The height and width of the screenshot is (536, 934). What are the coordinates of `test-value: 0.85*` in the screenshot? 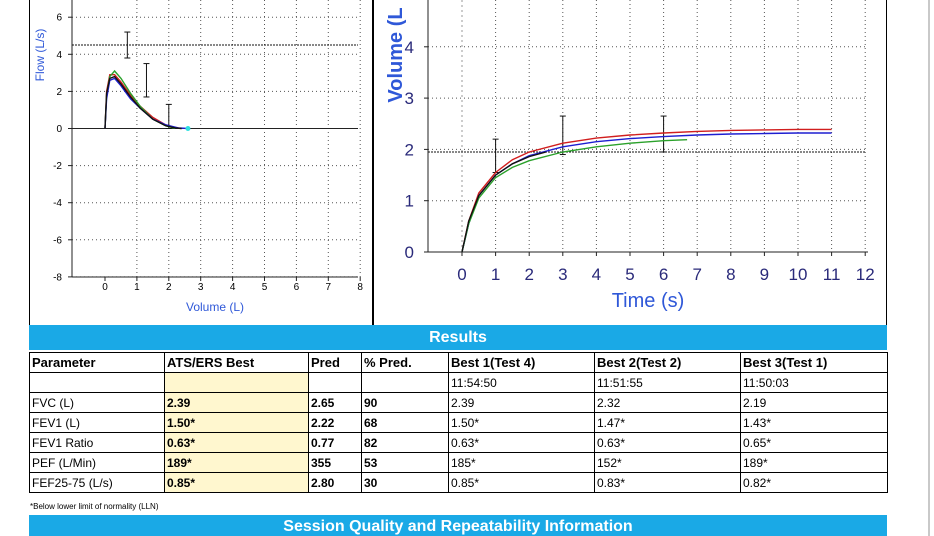 It's located at (521, 482).